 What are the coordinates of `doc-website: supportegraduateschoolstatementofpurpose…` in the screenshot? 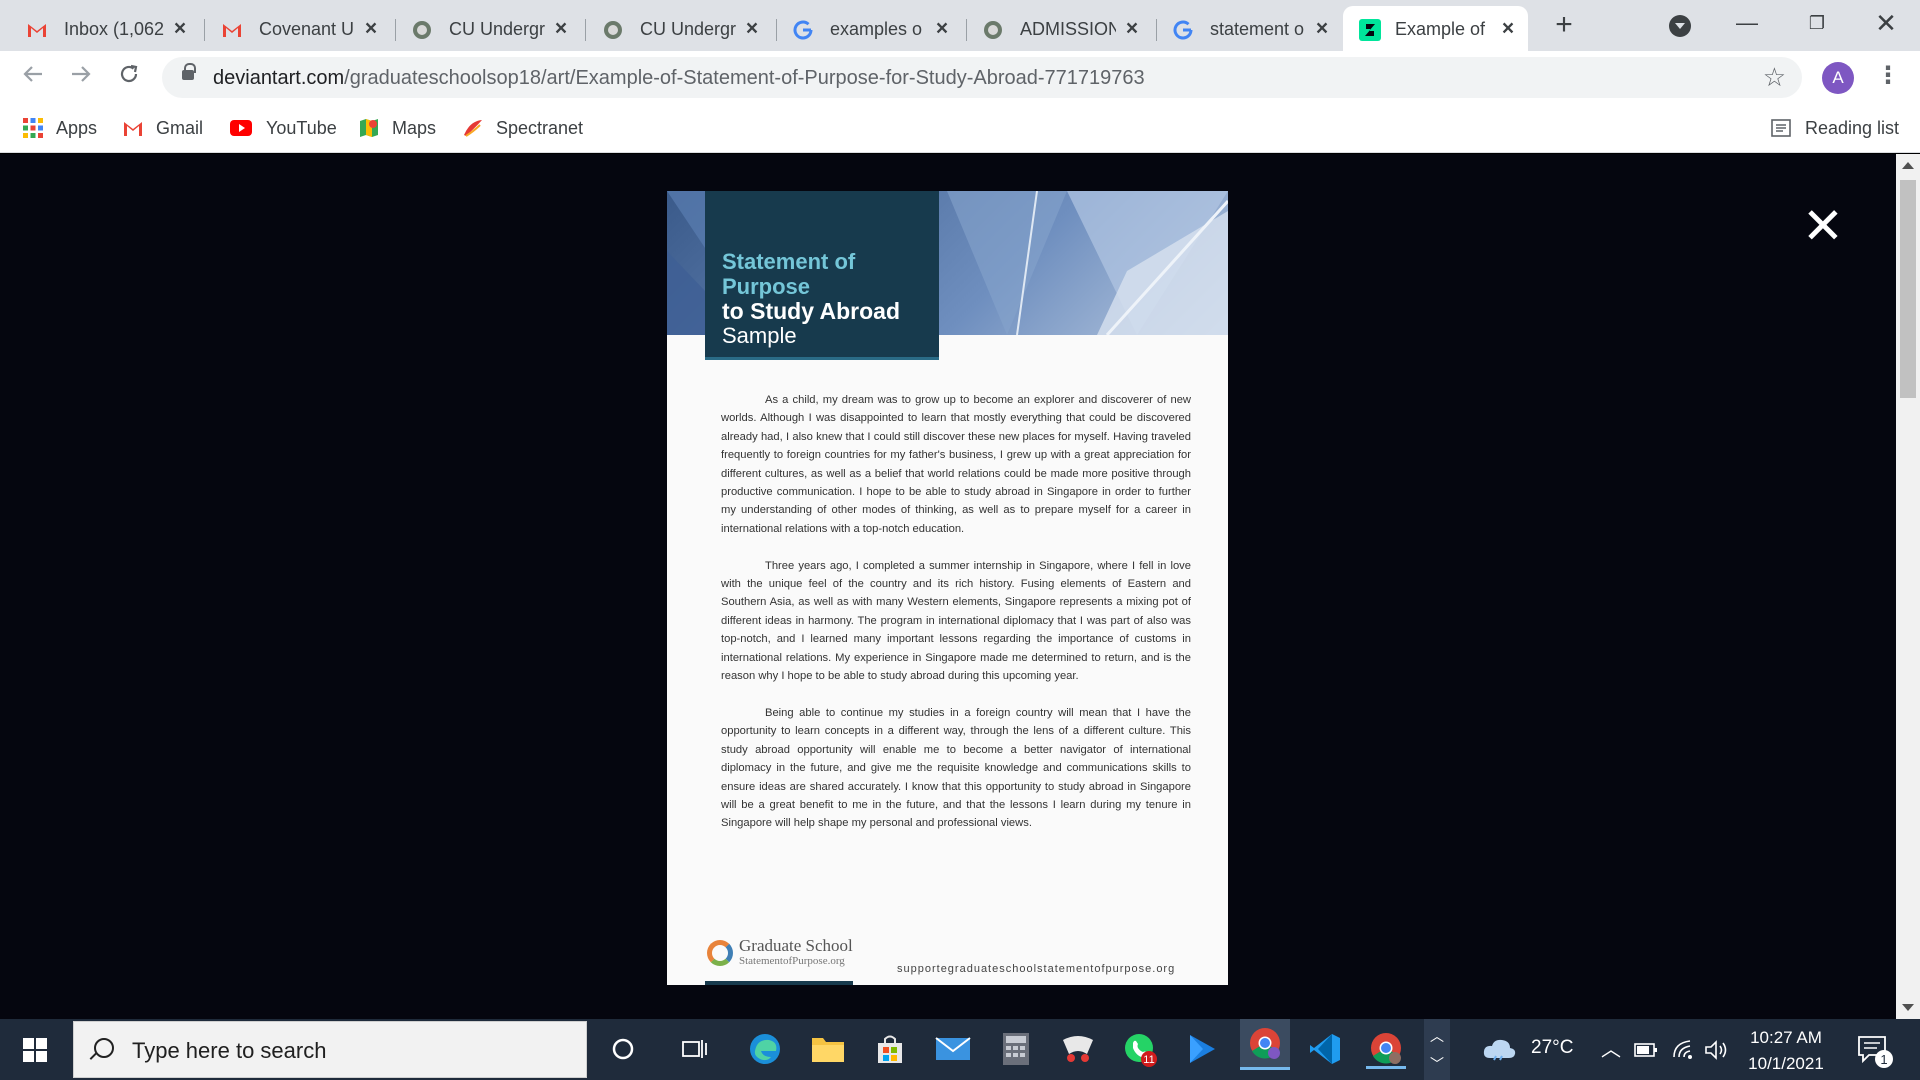 It's located at (1036, 969).